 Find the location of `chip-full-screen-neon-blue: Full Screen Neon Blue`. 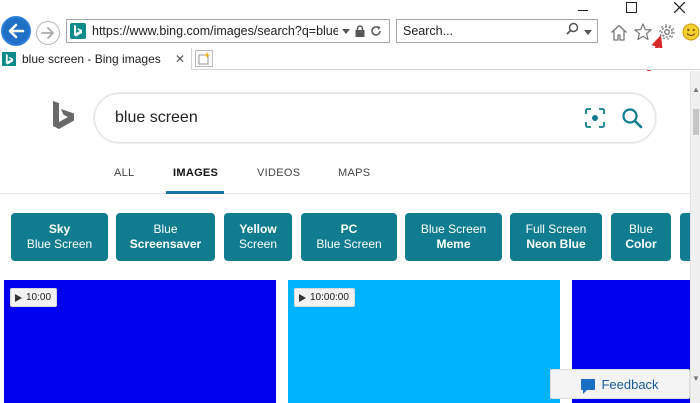

chip-full-screen-neon-blue: Full Screen Neon Blue is located at coordinates (556, 237).